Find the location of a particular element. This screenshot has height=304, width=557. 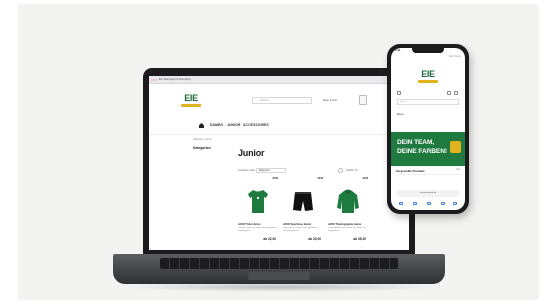

phone-logo-text: EIE is located at coordinates (428, 74).